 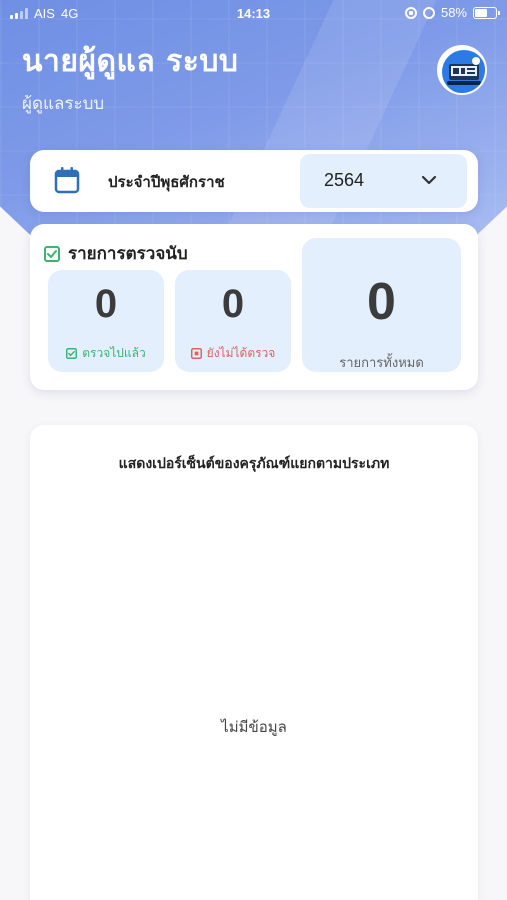 I want to click on total-stat-tile: 0 รายการทั้งหมด, so click(x=381, y=305).